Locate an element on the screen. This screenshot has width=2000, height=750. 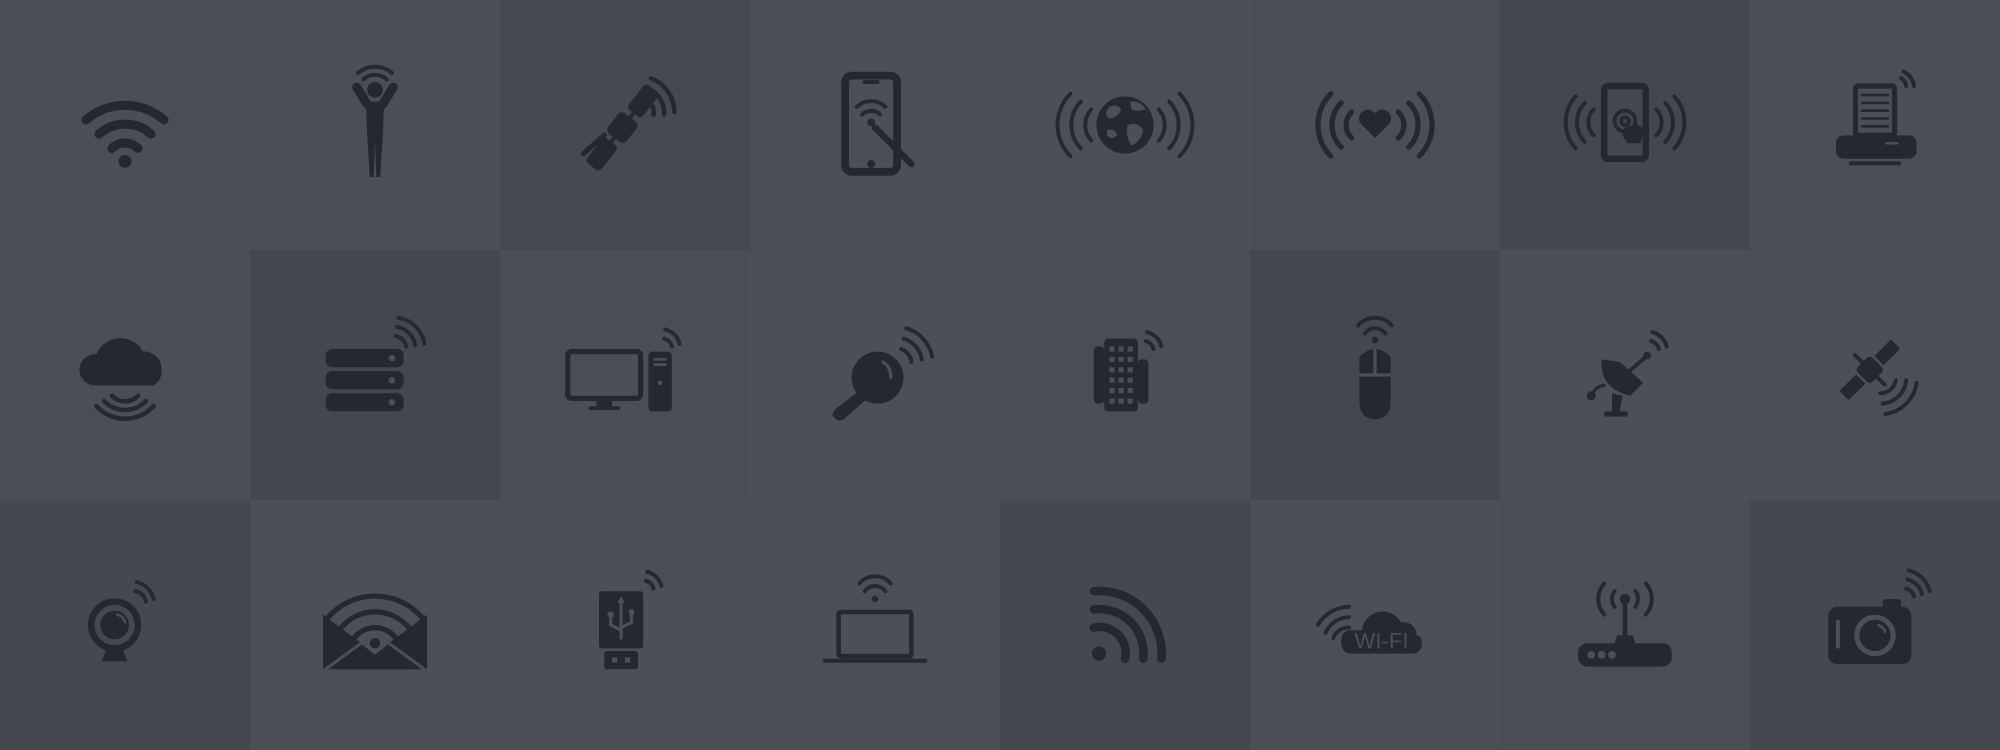
tile-person-wireless is located at coordinates (375, 125).